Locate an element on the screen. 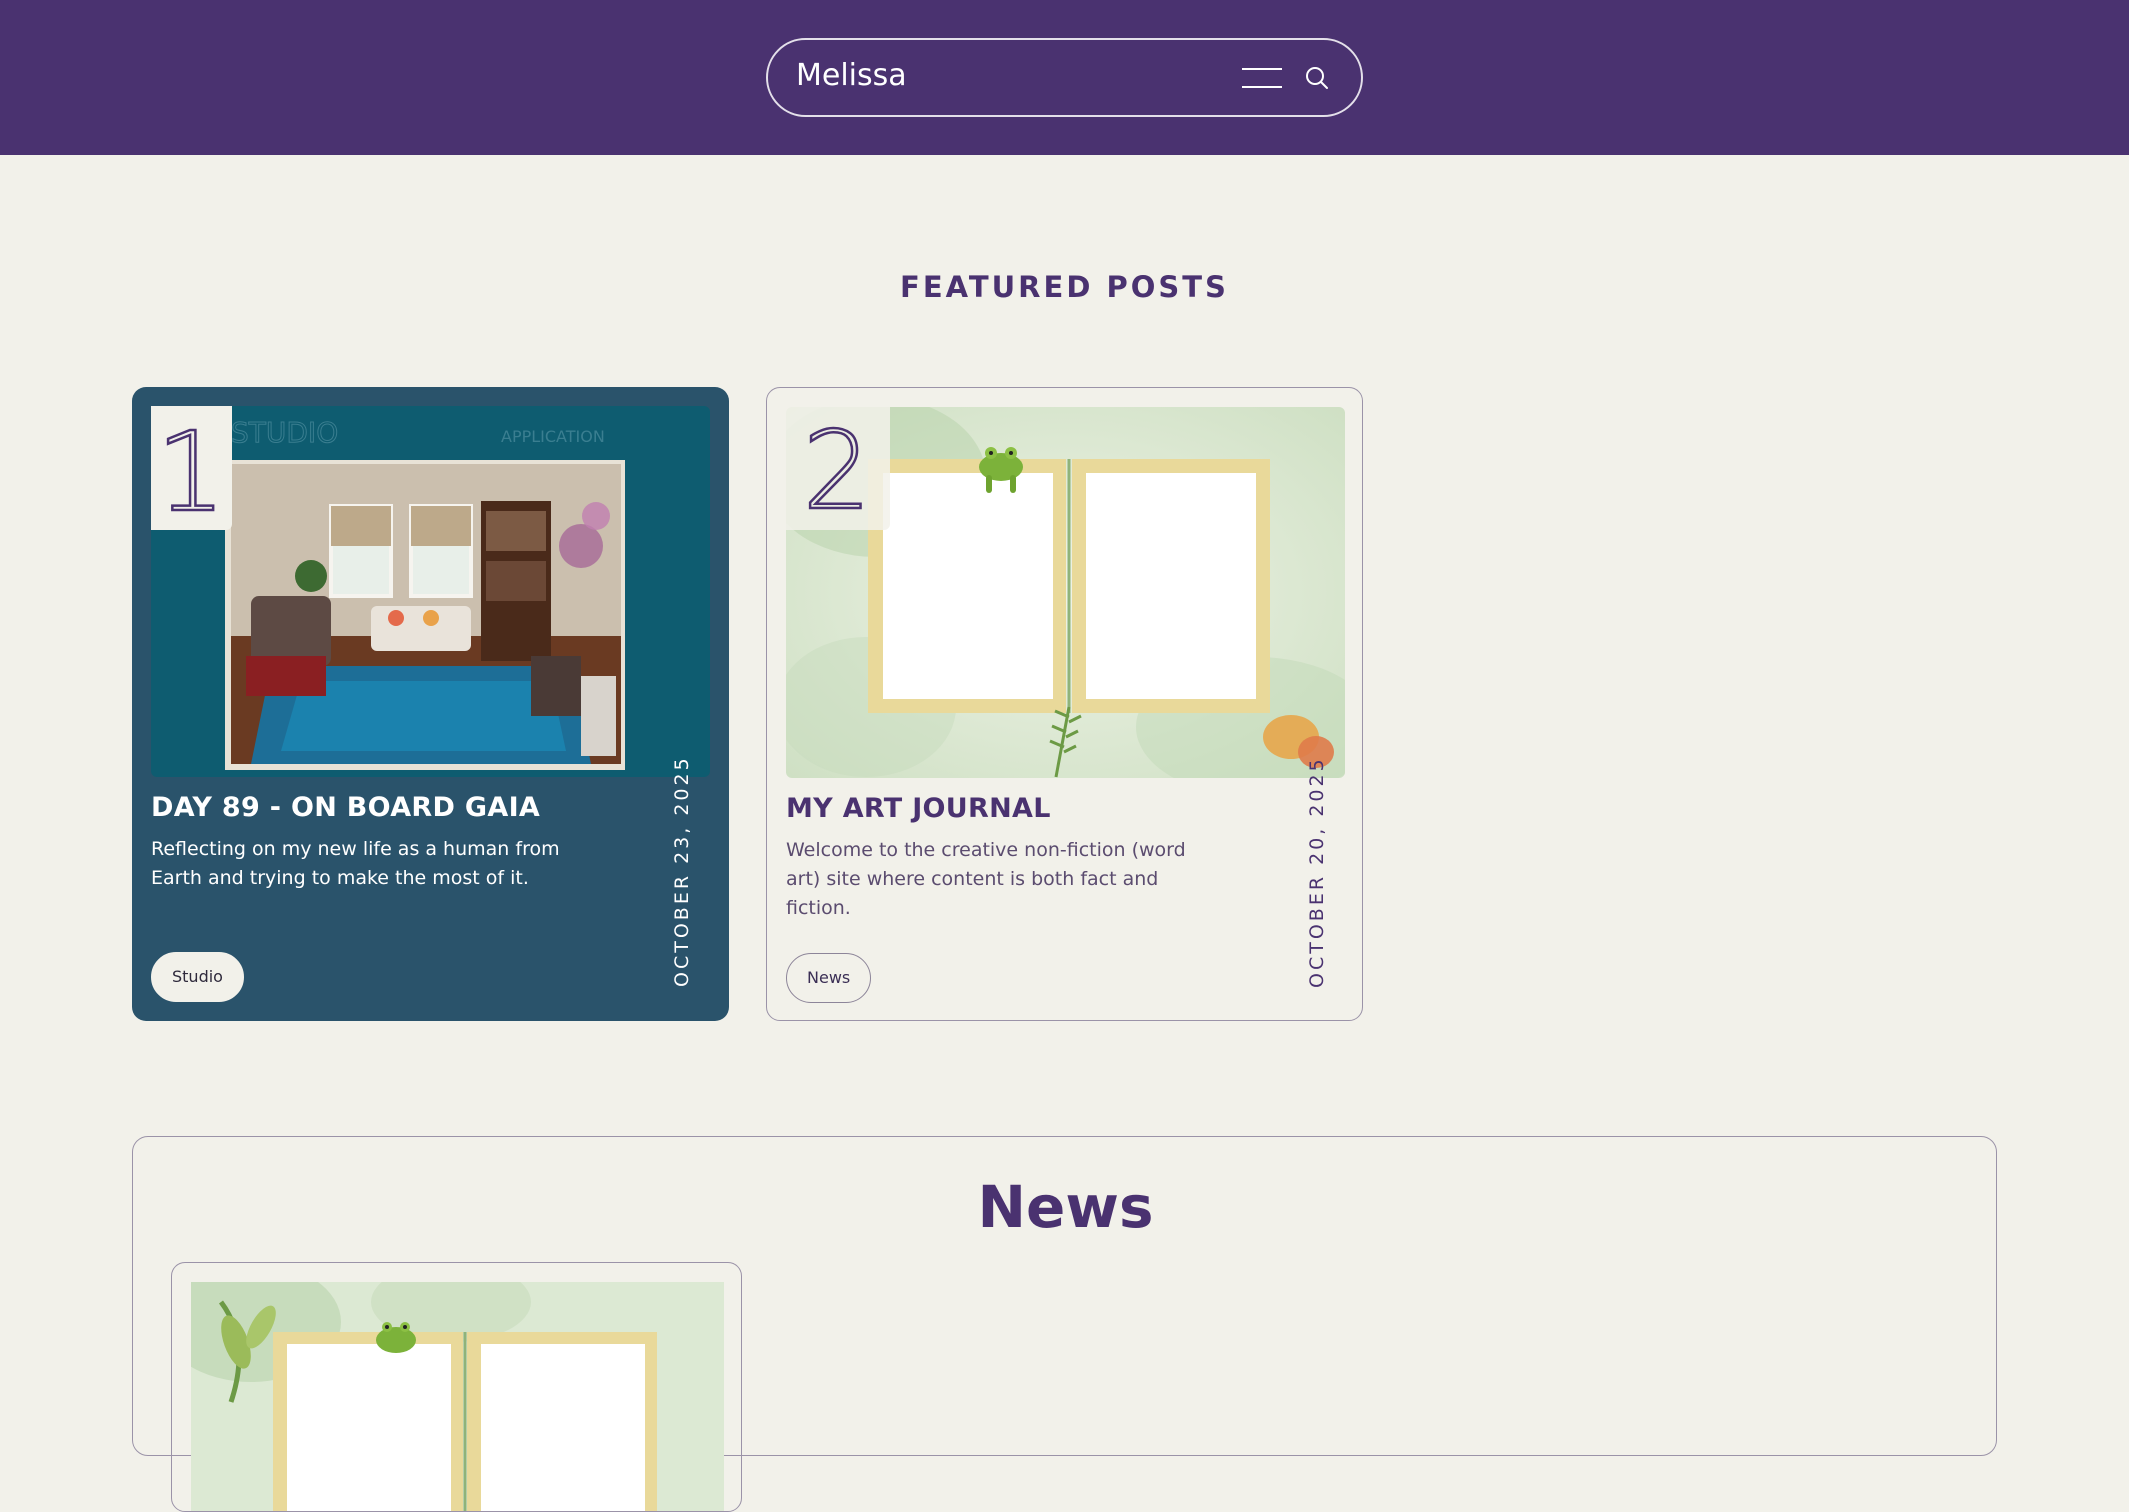 The width and height of the screenshot is (2129, 1512). image-sign-studio: STUDIO is located at coordinates (284, 432).